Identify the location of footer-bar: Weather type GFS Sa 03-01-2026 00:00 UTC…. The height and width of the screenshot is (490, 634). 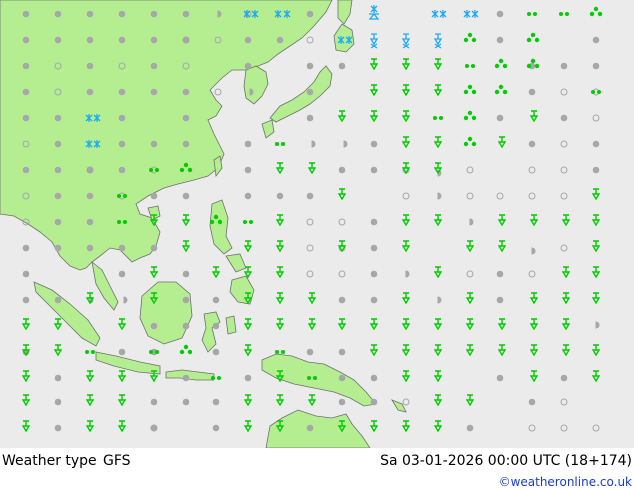
(317, 469).